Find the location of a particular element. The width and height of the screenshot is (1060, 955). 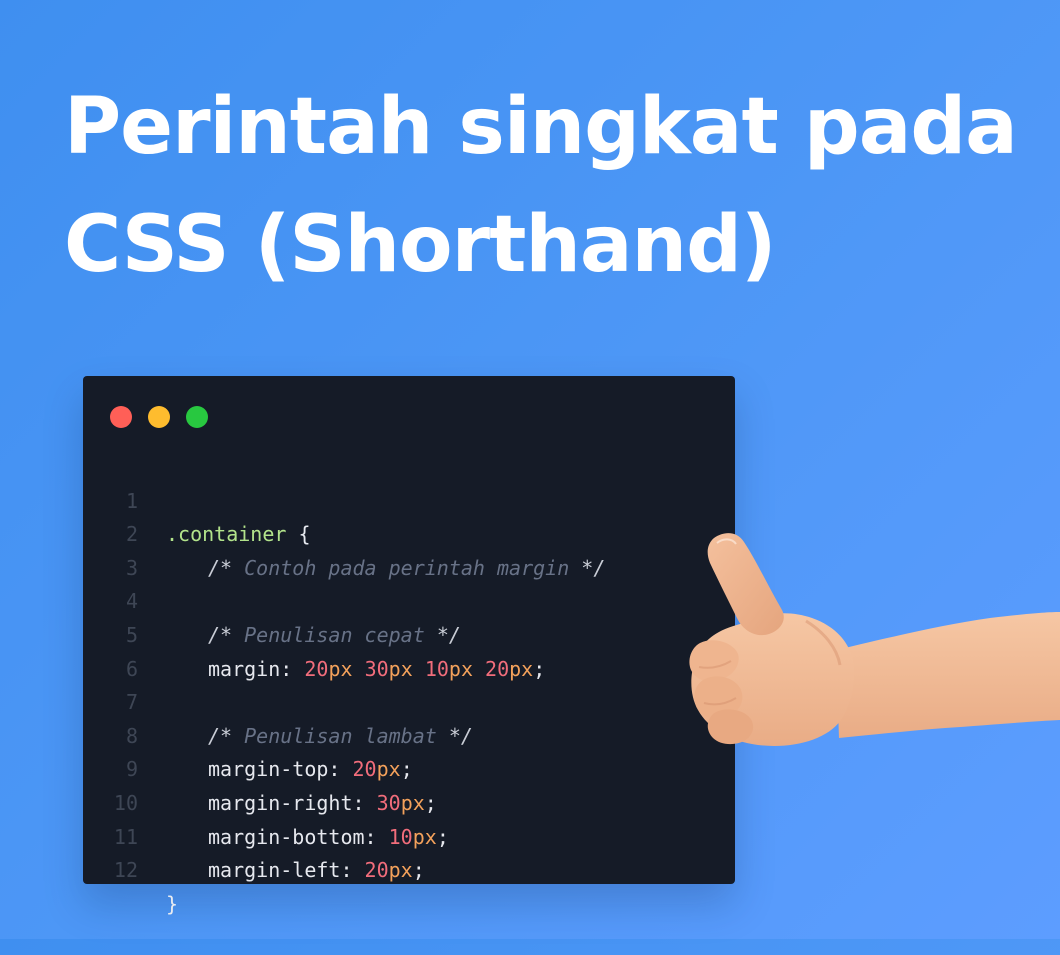

semicolon: ; is located at coordinates (418, 870).